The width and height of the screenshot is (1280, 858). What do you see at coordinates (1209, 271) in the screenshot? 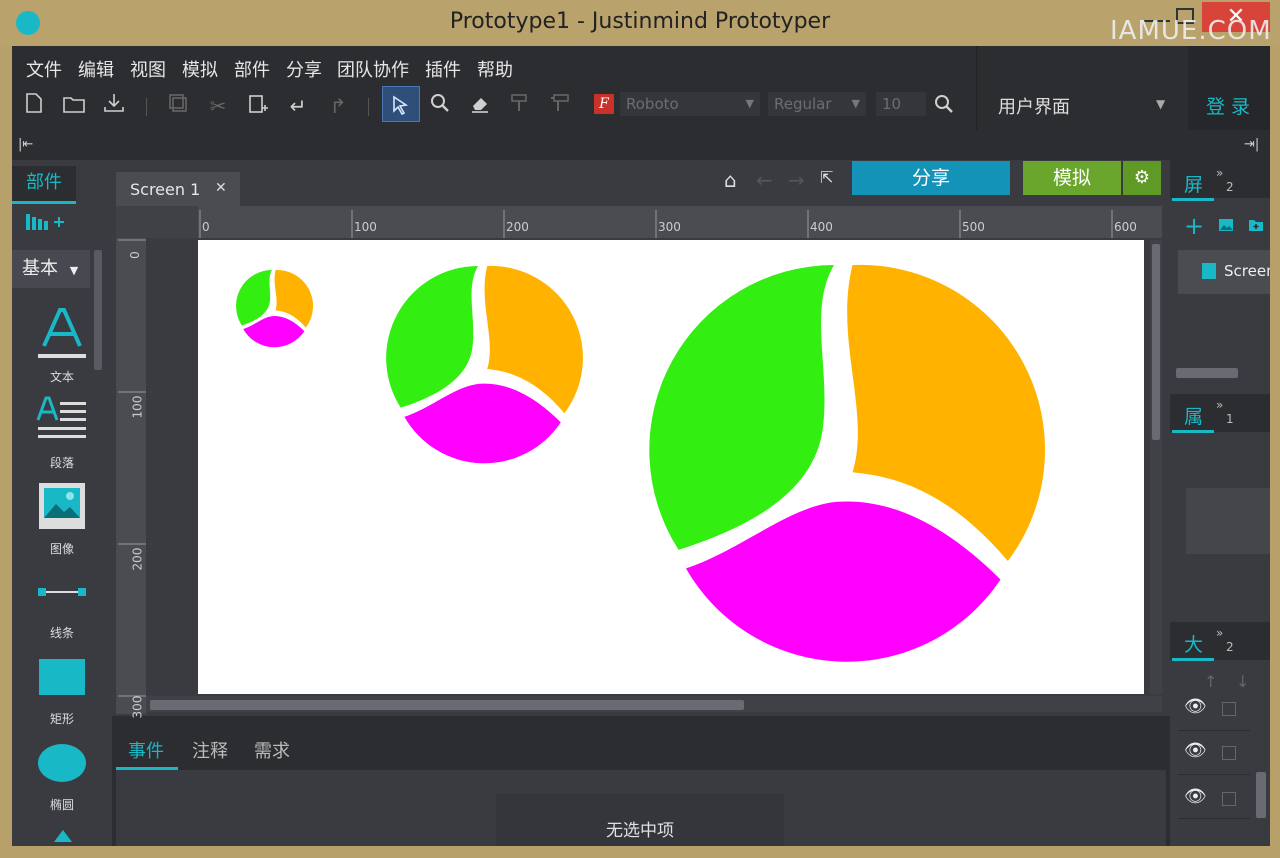
I see `screen-icon` at bounding box center [1209, 271].